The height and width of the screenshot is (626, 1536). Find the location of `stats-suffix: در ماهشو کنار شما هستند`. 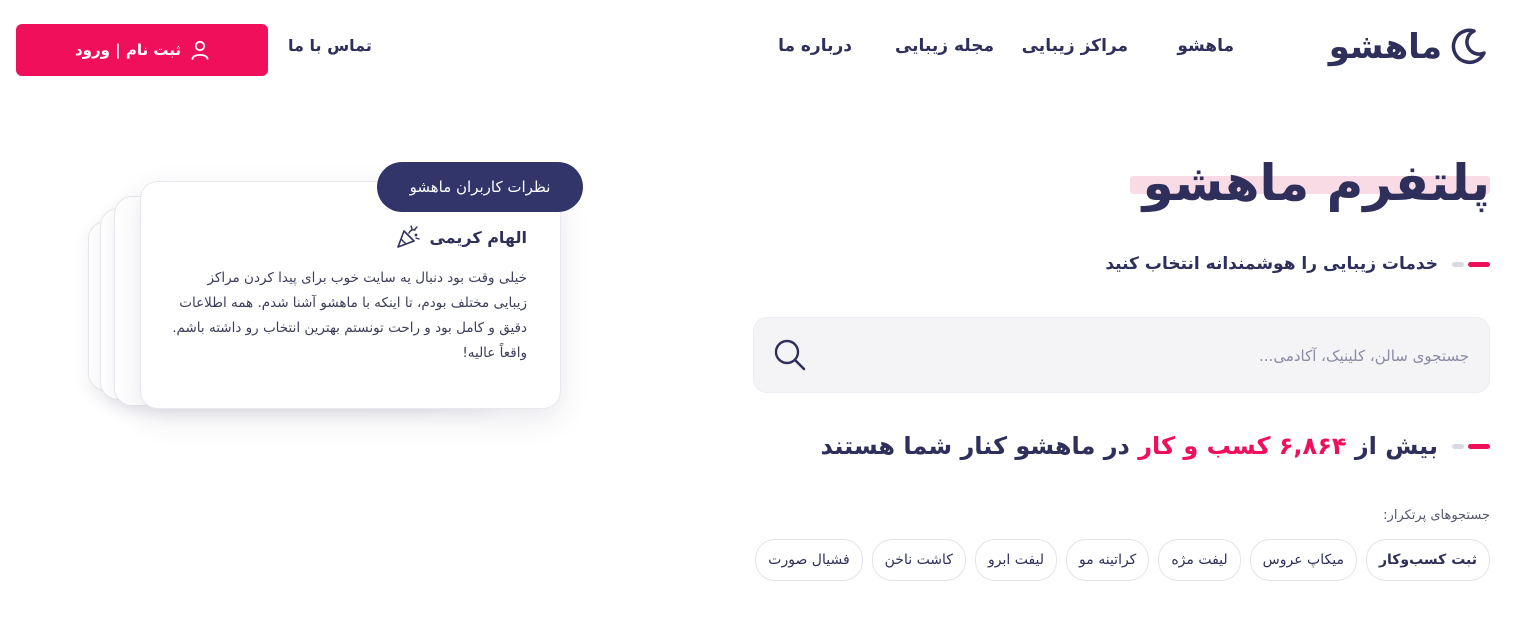

stats-suffix: در ماهشو کنار شما هستند is located at coordinates (975, 446).